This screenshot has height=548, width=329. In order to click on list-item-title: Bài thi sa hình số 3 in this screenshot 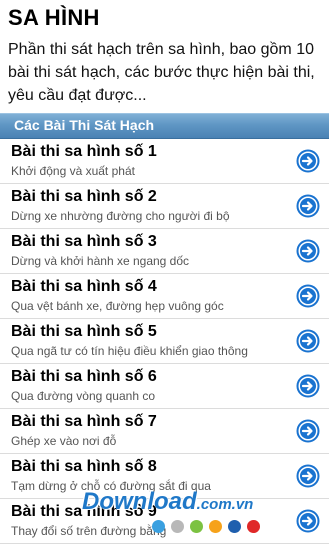, I will do `click(84, 241)`.